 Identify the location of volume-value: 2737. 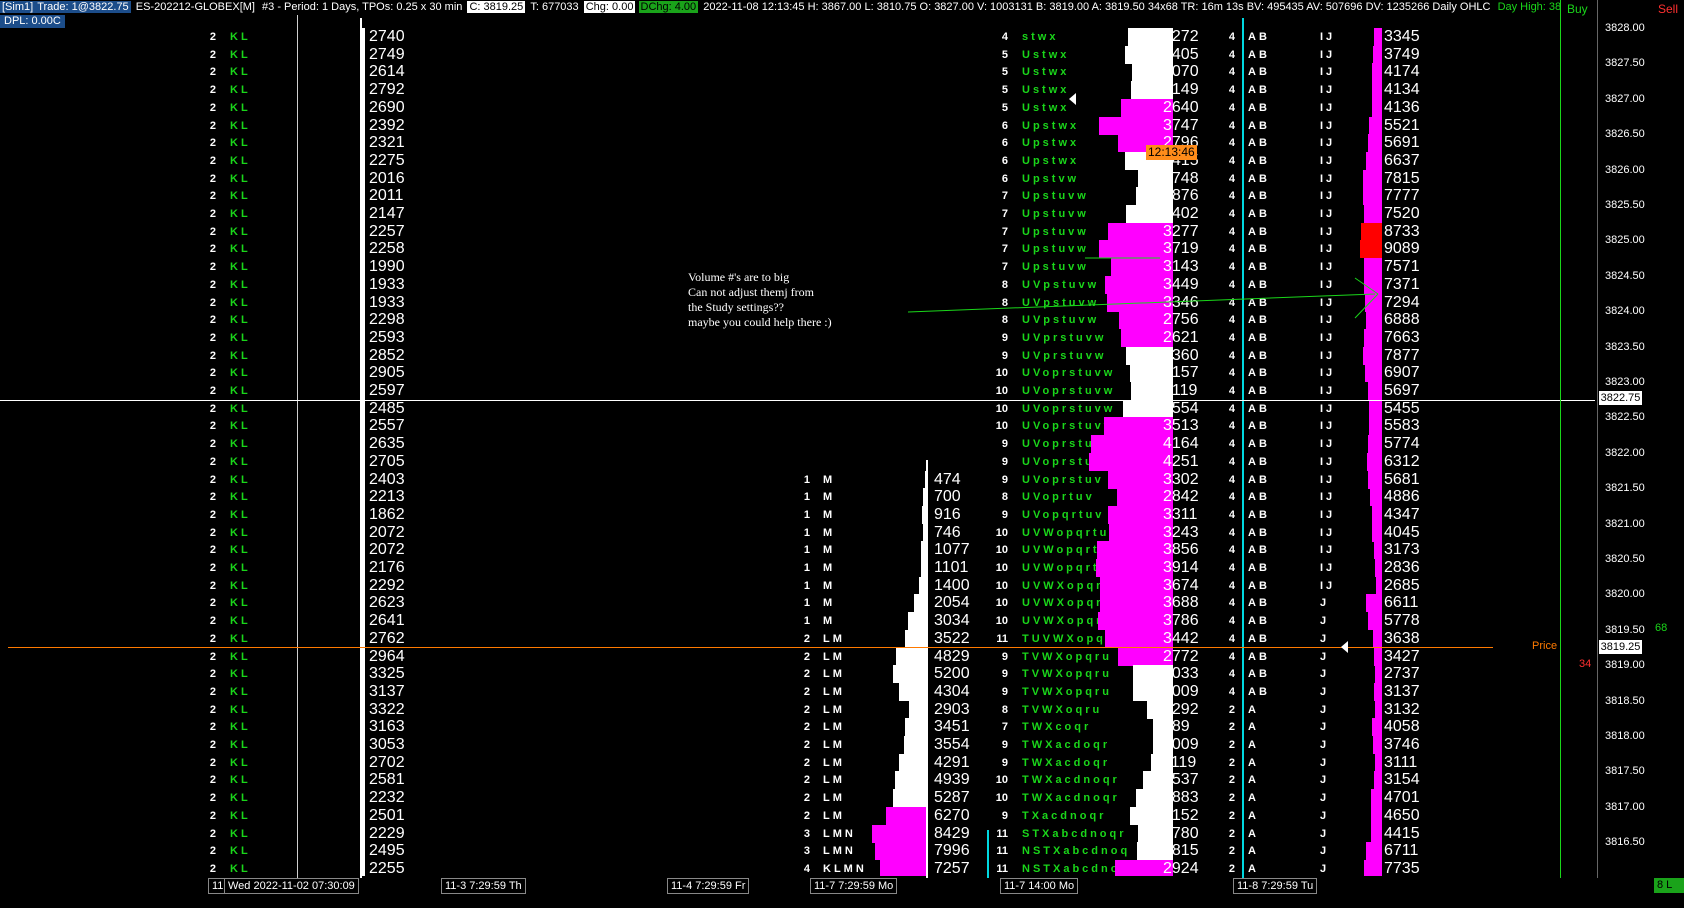
(1402, 674).